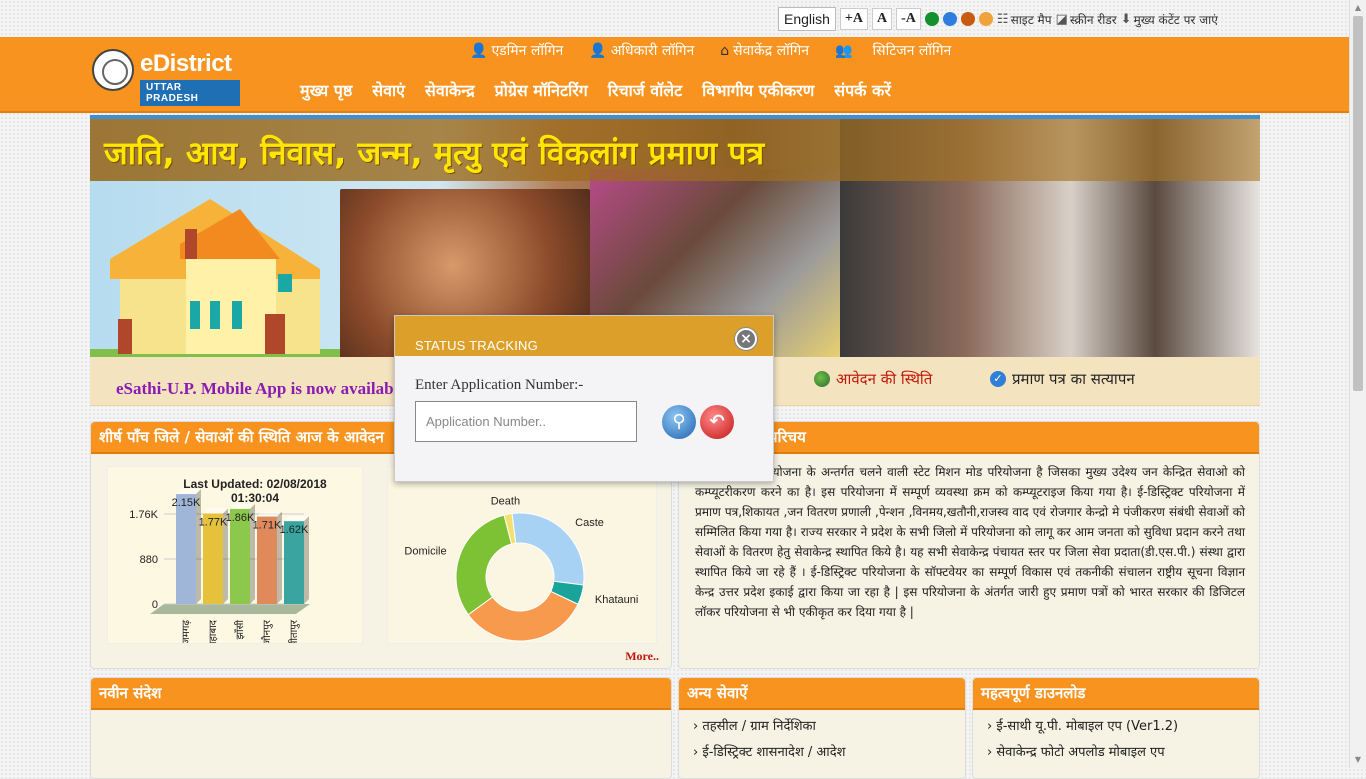 The width and height of the screenshot is (1366, 779). Describe the element at coordinates (1073, 379) in the screenshot. I see `certificate-verification-label: प्रमाण पत्र का सत्यापन` at that location.